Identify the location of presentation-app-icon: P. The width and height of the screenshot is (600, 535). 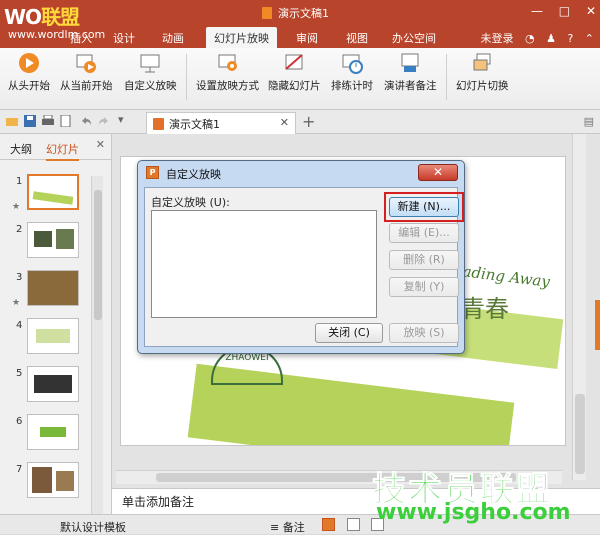
(152, 172).